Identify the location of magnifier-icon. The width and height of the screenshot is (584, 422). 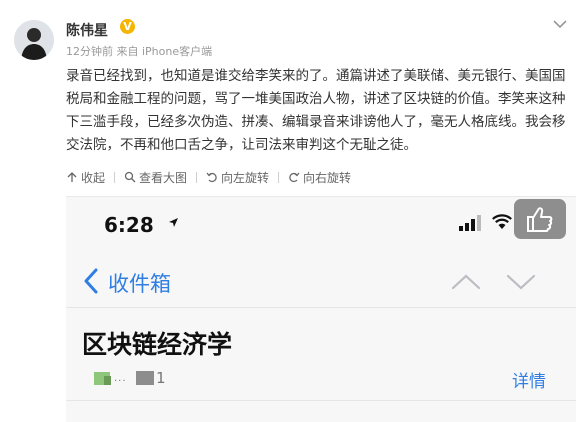
(130, 177).